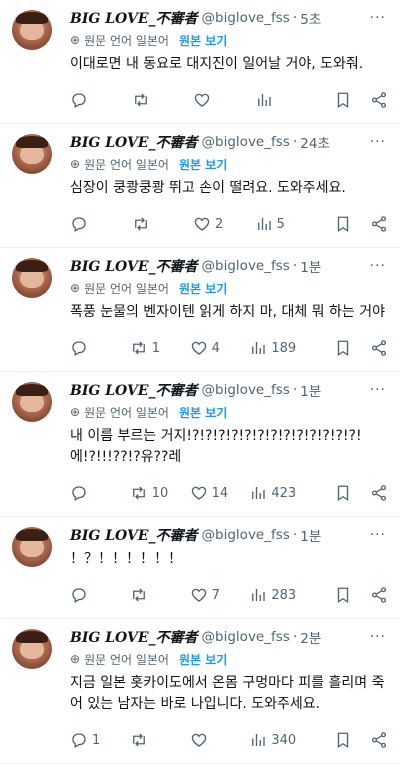 This screenshot has width=400, height=764. What do you see at coordinates (272, 595) in the screenshot?
I see `views-button: 283` at bounding box center [272, 595].